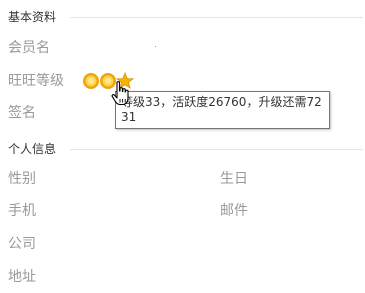 This screenshot has width=365, height=293. I want to click on birthday-label: 生日, so click(234, 179).